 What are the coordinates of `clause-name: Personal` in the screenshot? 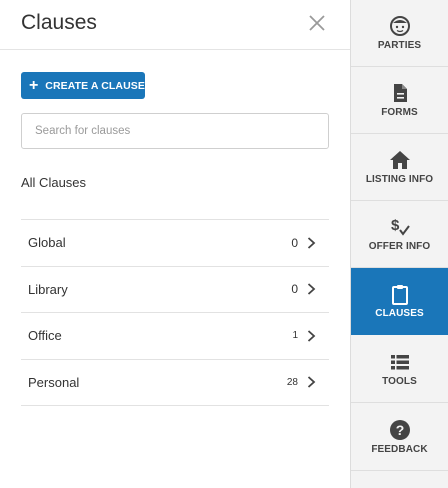 It's located at (54, 382).